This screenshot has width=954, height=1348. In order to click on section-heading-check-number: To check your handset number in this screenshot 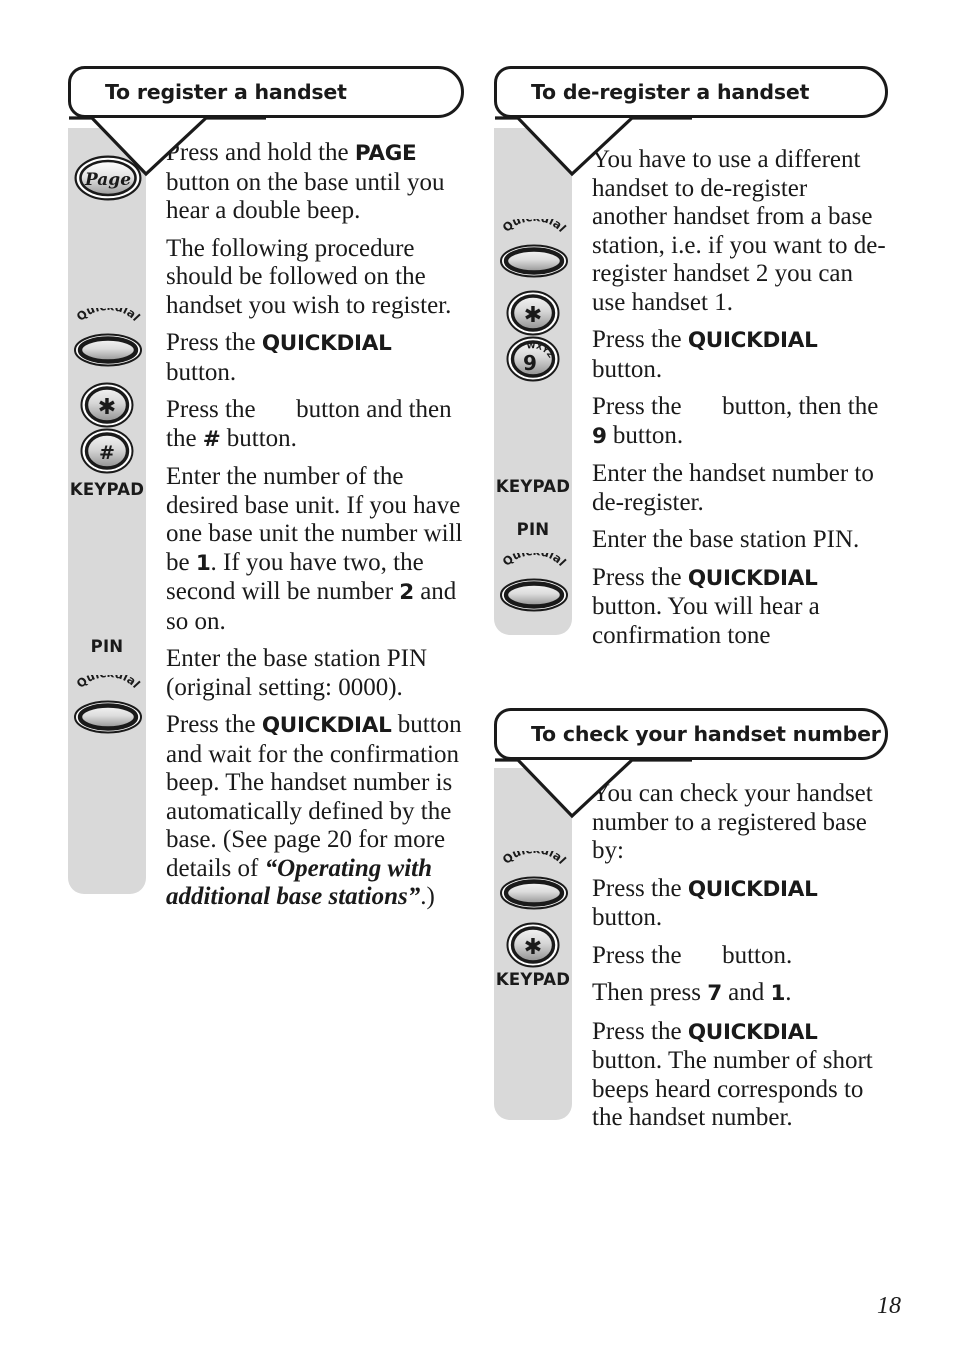, I will do `click(691, 734)`.